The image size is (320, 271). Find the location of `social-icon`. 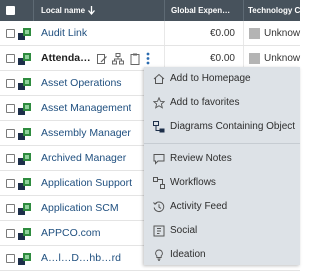

social-icon is located at coordinates (159, 231).